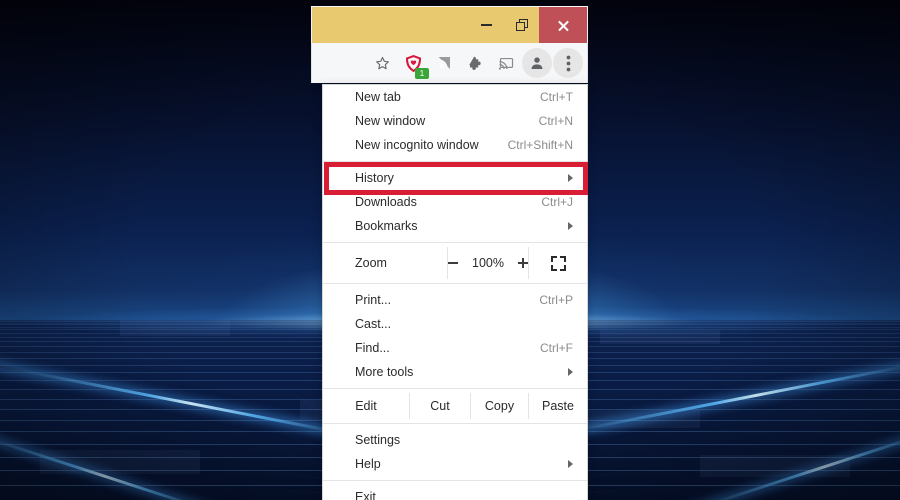 Image resolution: width=900 pixels, height=500 pixels. What do you see at coordinates (455, 300) in the screenshot?
I see `menu-item-print: Print... Ctrl+P` at bounding box center [455, 300].